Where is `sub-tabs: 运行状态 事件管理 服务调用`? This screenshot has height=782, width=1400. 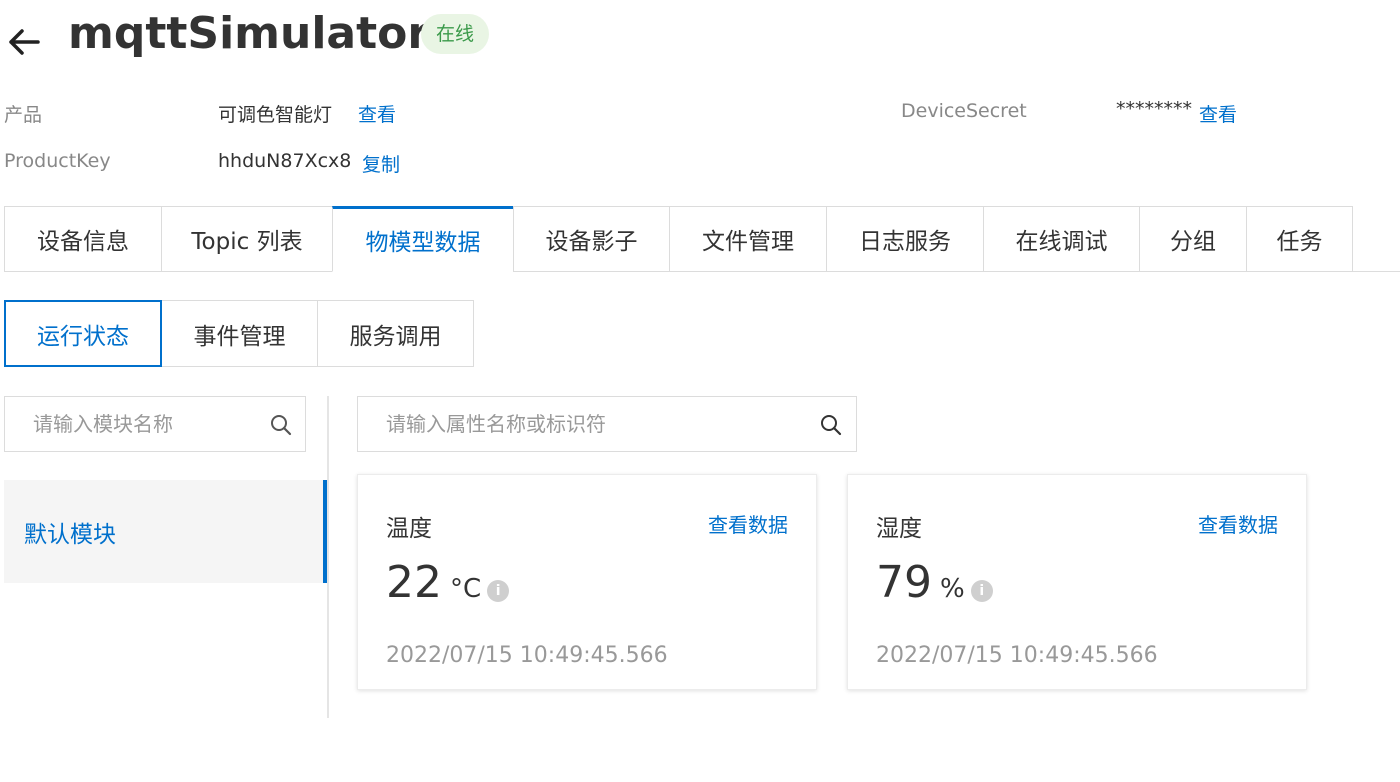
sub-tabs: 运行状态 事件管理 服务调用 is located at coordinates (239, 333).